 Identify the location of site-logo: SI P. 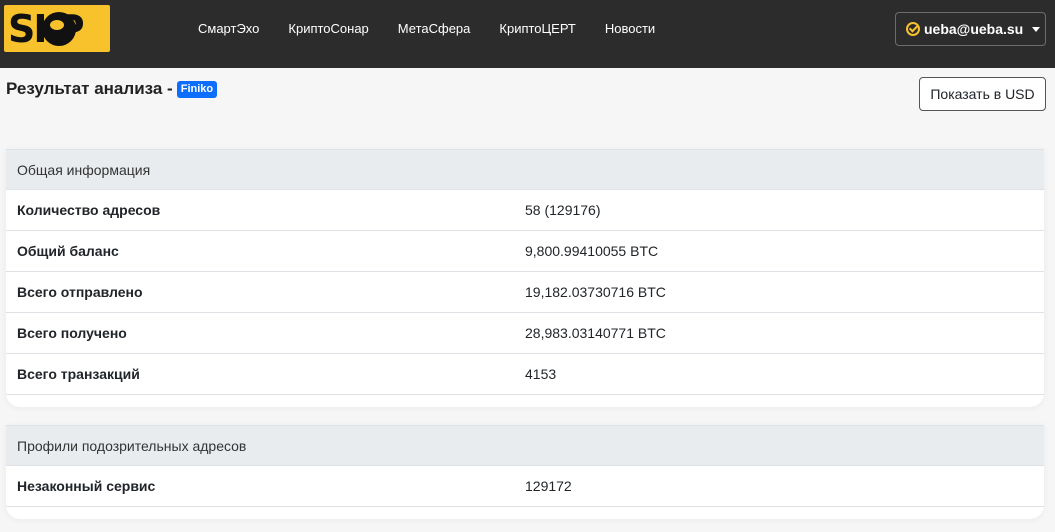
(57, 28).